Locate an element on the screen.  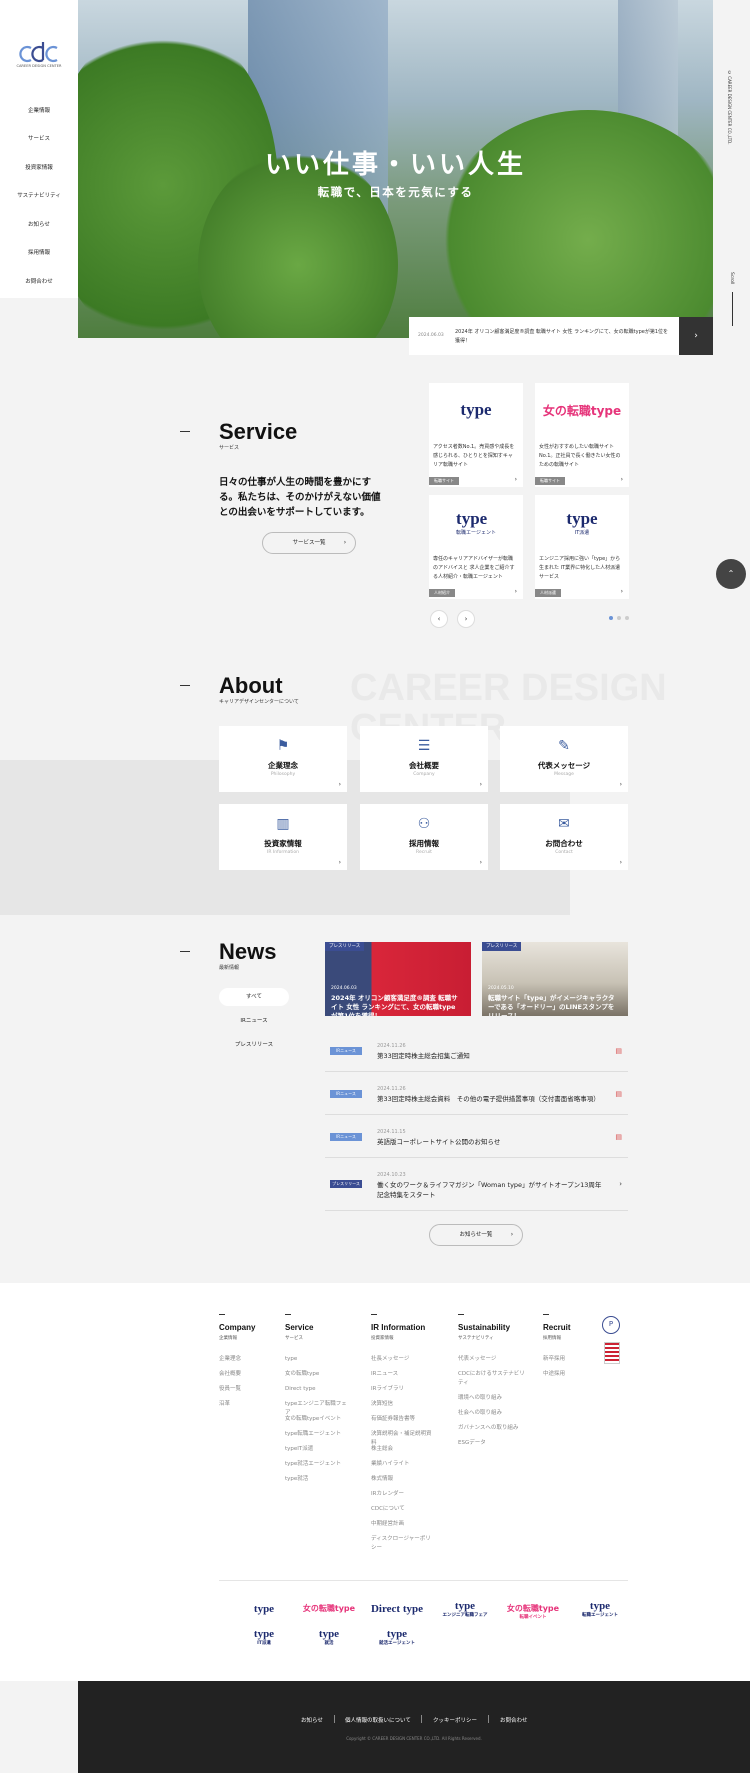
news-list-button: お知らせ一覧 › is located at coordinates (476, 1235).